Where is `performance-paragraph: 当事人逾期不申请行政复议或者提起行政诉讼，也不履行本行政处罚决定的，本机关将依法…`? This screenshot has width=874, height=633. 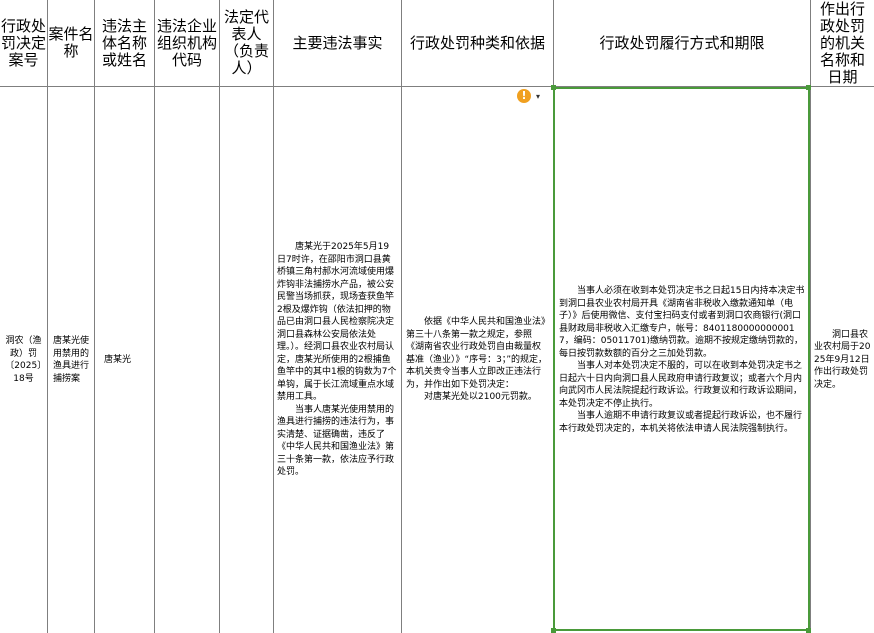
performance-paragraph: 当事人逾期不申请行政复议或者提起行政诉讼，也不履行本行政处罚决定的，本机关将依法… is located at coordinates (681, 422).